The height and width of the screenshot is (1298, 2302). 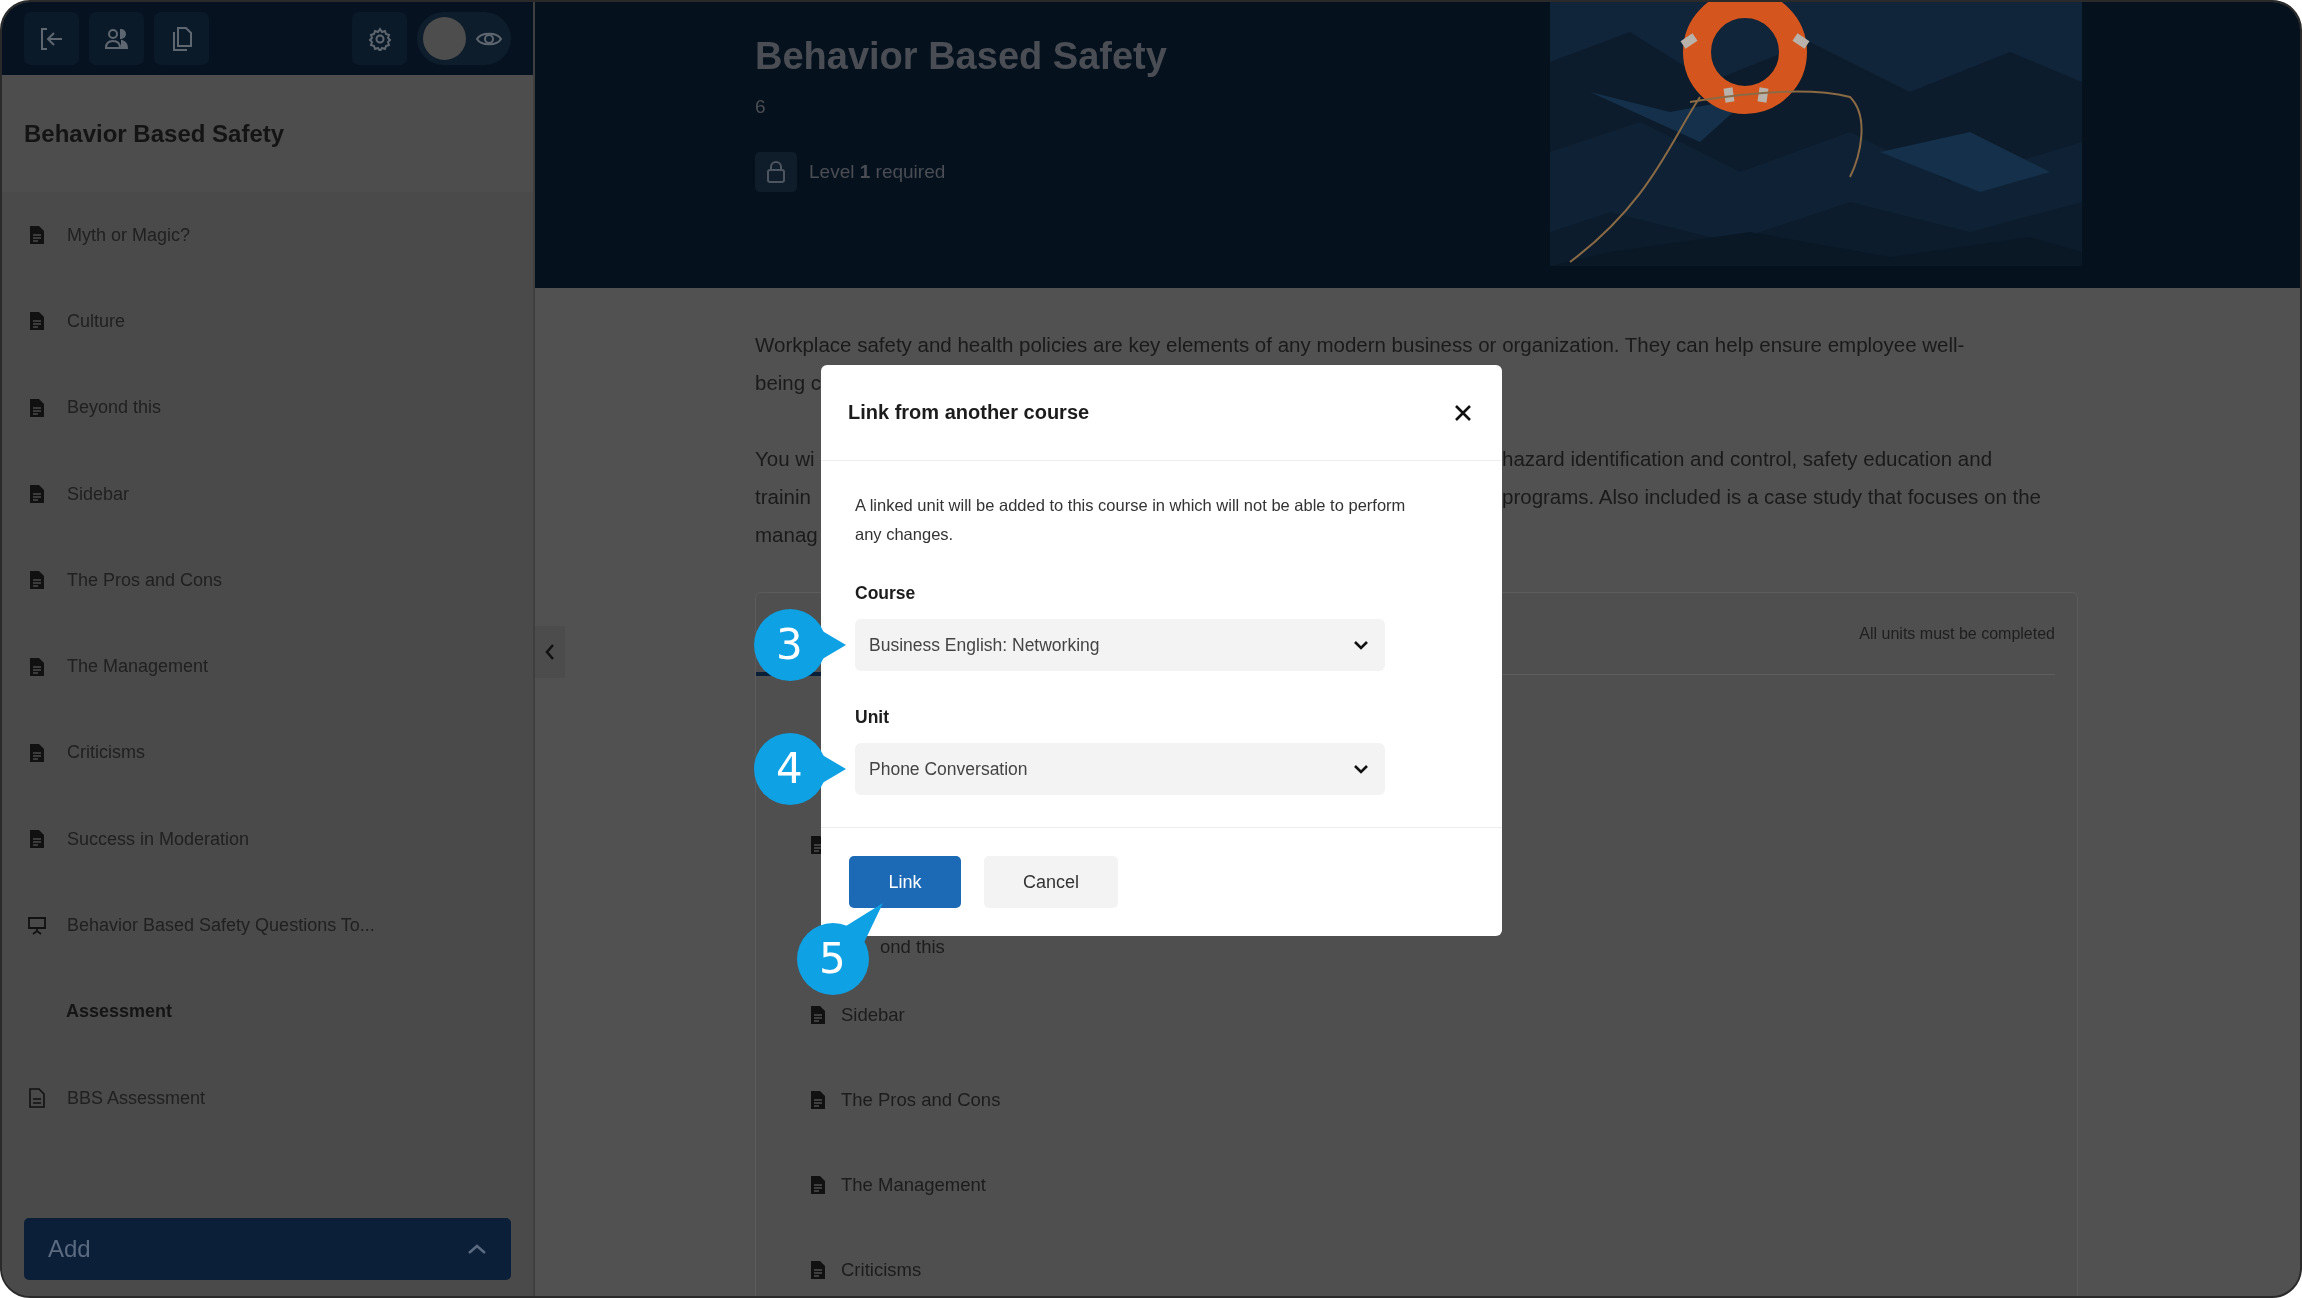 What do you see at coordinates (1051, 882) in the screenshot?
I see `cancel-button: Cancel` at bounding box center [1051, 882].